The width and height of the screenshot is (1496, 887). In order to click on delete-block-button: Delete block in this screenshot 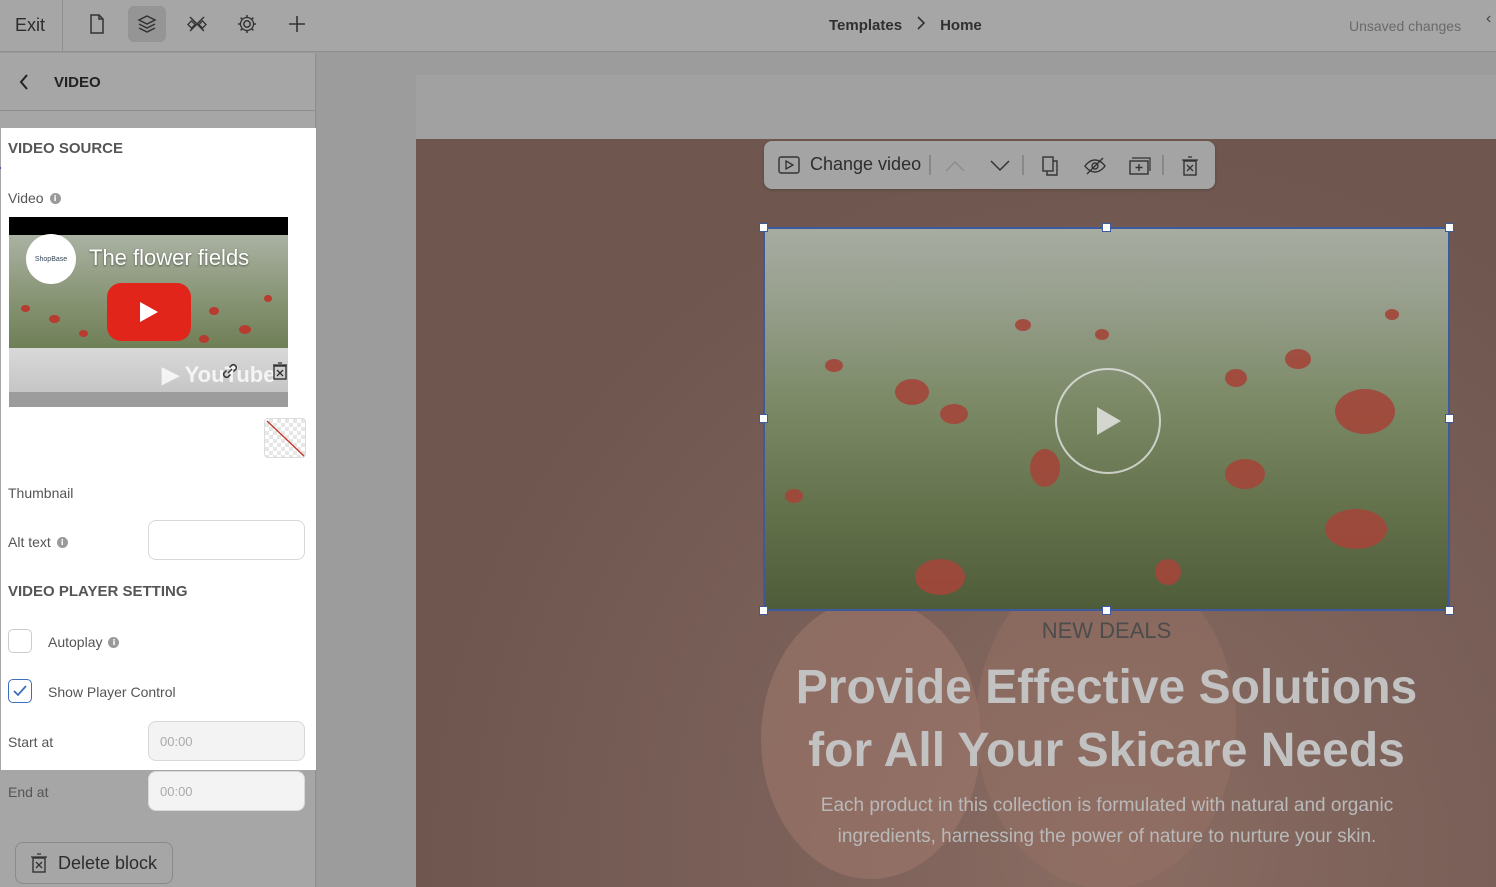, I will do `click(94, 863)`.